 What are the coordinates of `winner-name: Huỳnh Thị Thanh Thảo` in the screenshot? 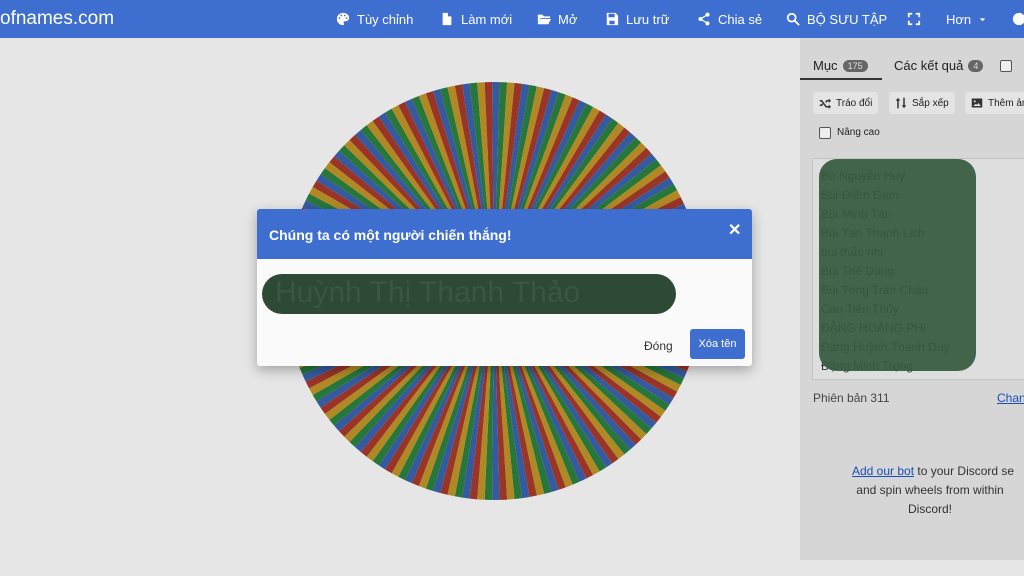 It's located at (428, 292).